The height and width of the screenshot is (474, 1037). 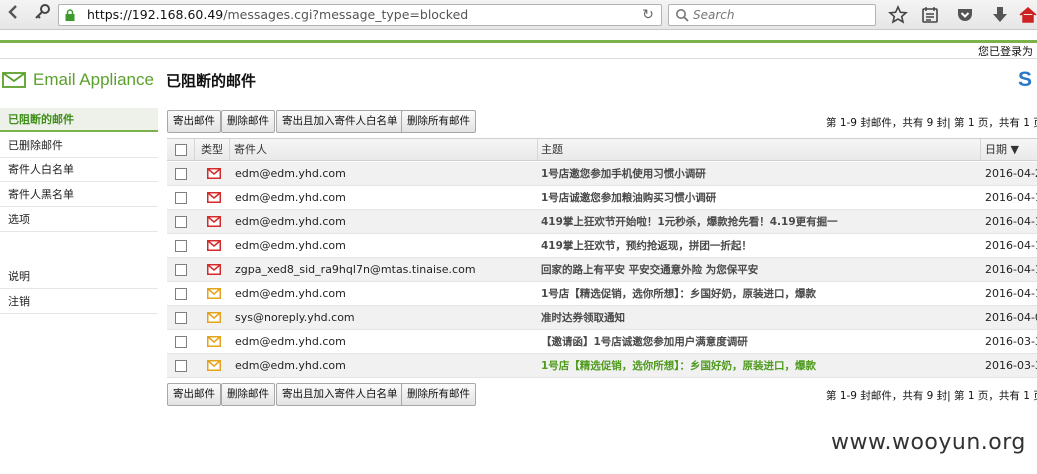 What do you see at coordinates (649, 270) in the screenshot?
I see `row-subject: 回家的路上有平安 平安交通意外险 为您保平安` at bounding box center [649, 270].